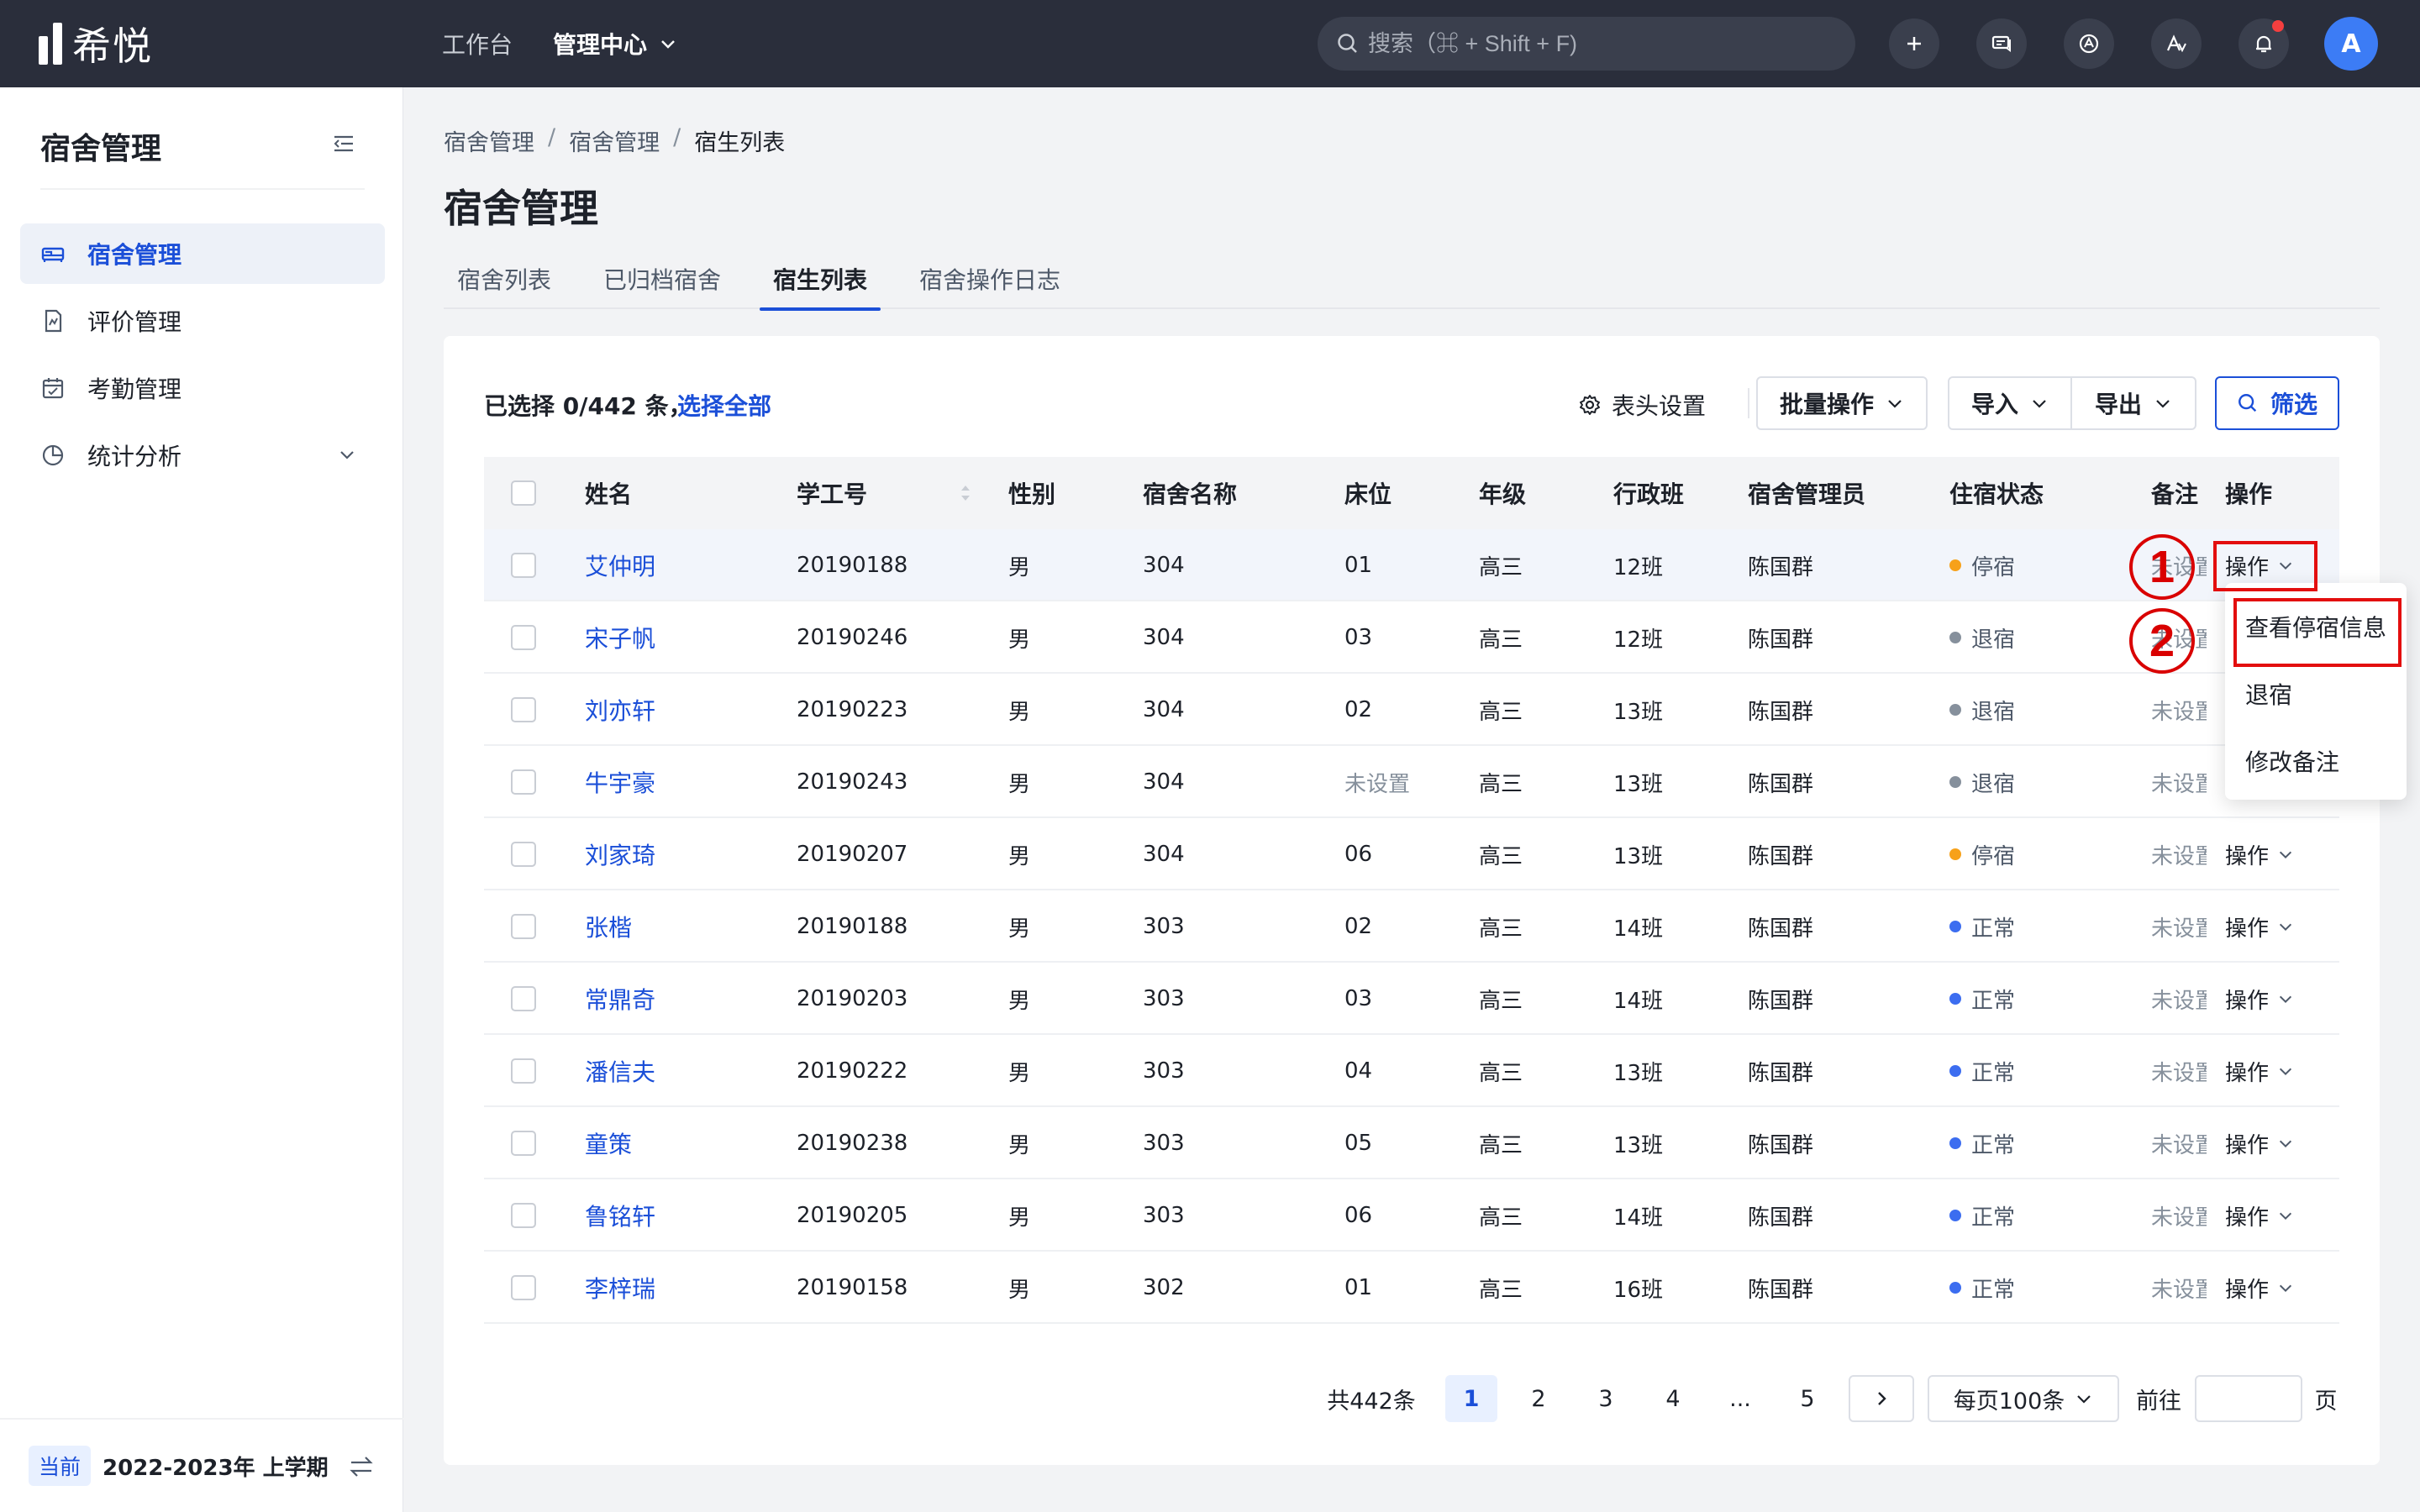  I want to click on row-checkbox-cell, so click(523, 926).